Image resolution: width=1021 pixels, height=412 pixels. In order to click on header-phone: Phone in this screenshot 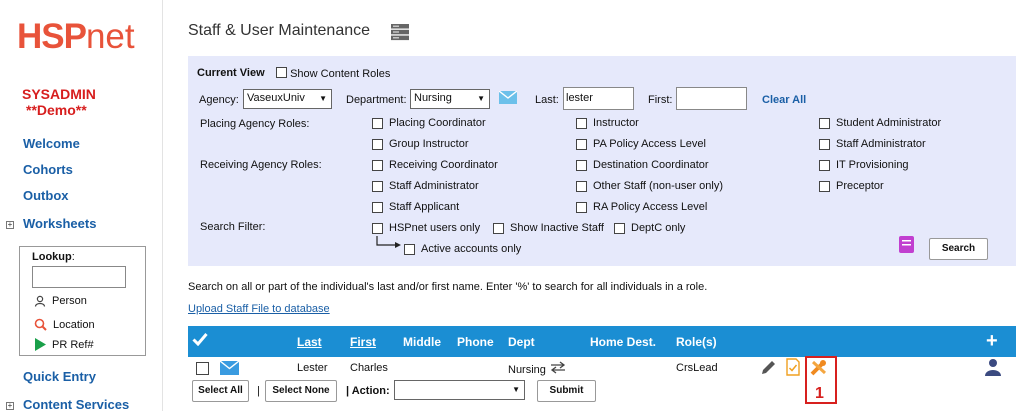, I will do `click(475, 342)`.